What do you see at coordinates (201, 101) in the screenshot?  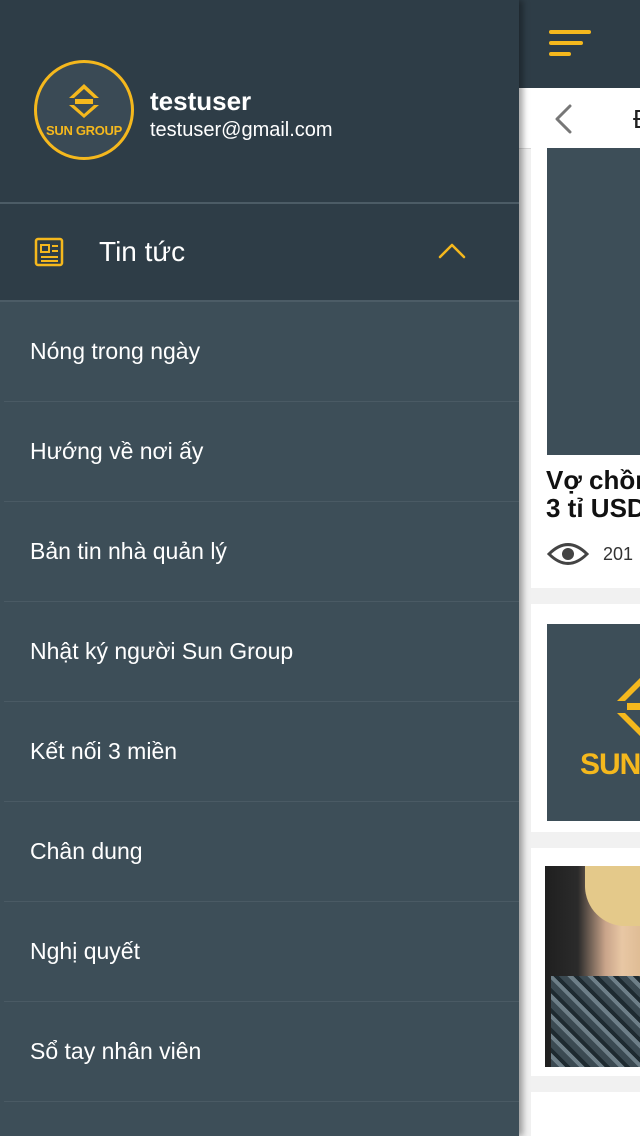 I see `username: testuser` at bounding box center [201, 101].